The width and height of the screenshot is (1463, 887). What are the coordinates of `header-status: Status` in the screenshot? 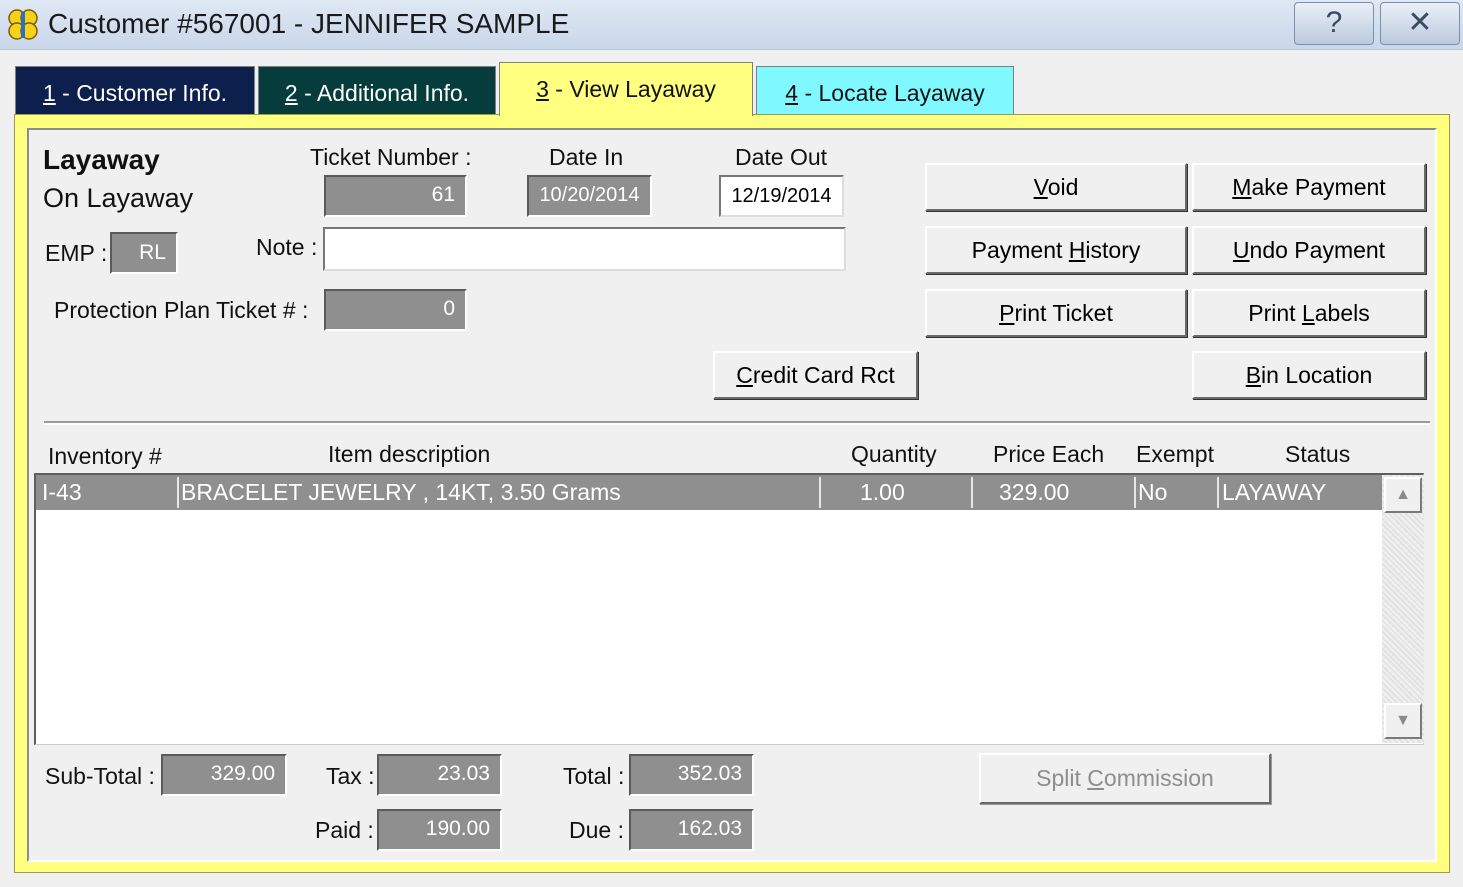 It's located at (1318, 454).